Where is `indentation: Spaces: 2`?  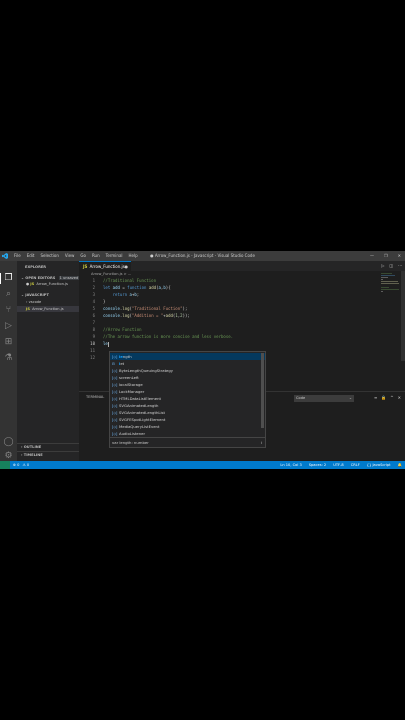
indentation: Spaces: 2 is located at coordinates (317, 465).